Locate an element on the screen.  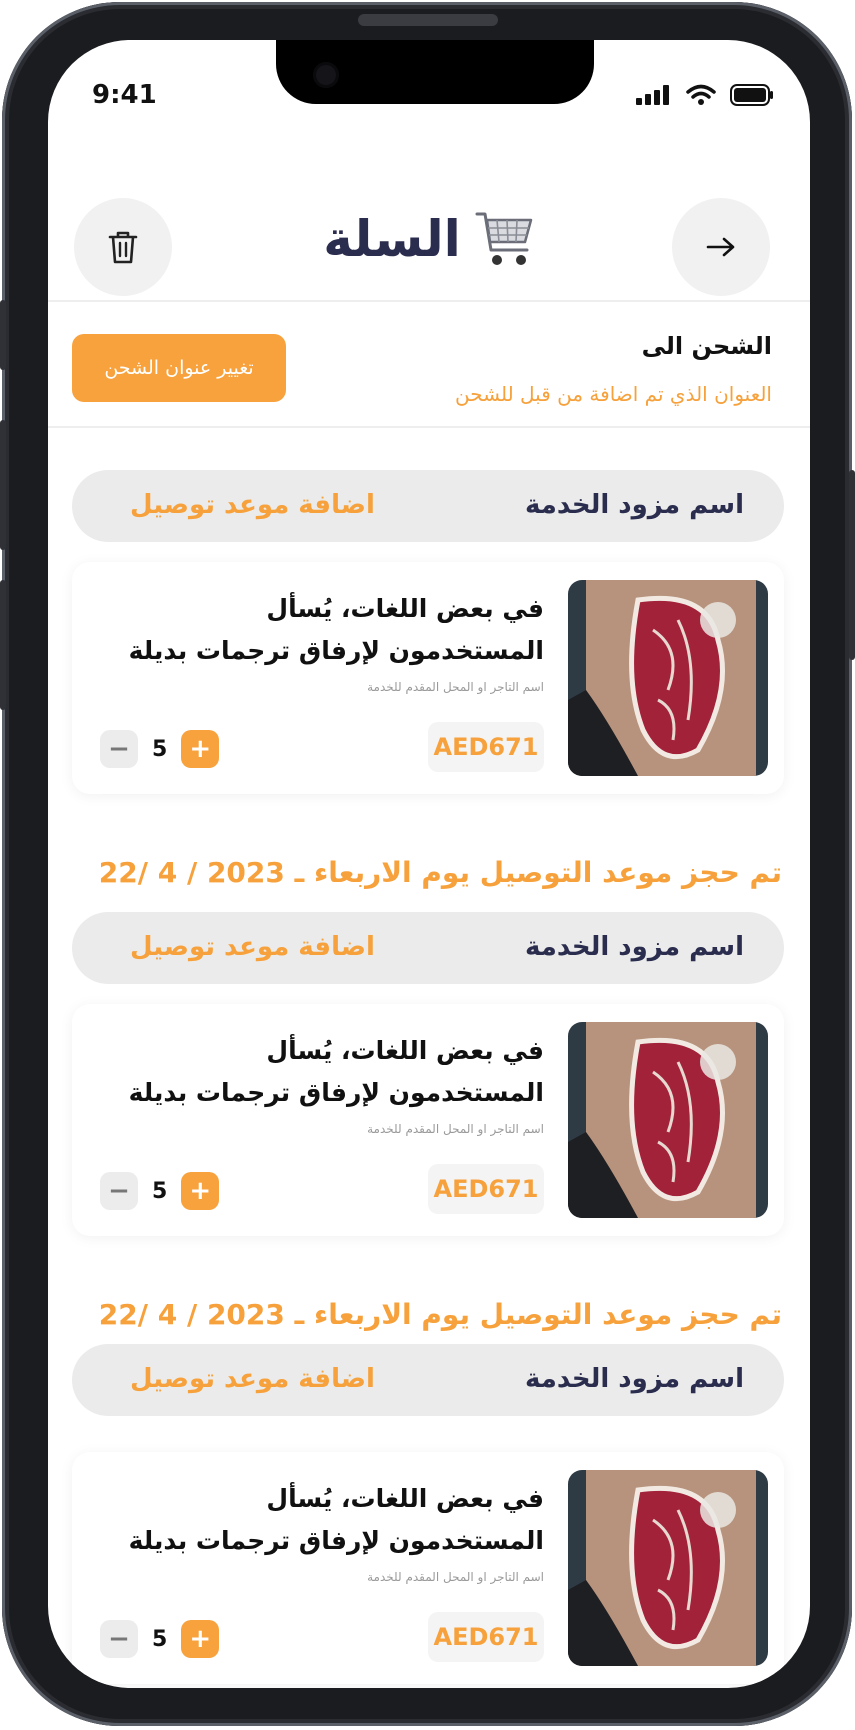
page-title: السلة is located at coordinates (392, 239).